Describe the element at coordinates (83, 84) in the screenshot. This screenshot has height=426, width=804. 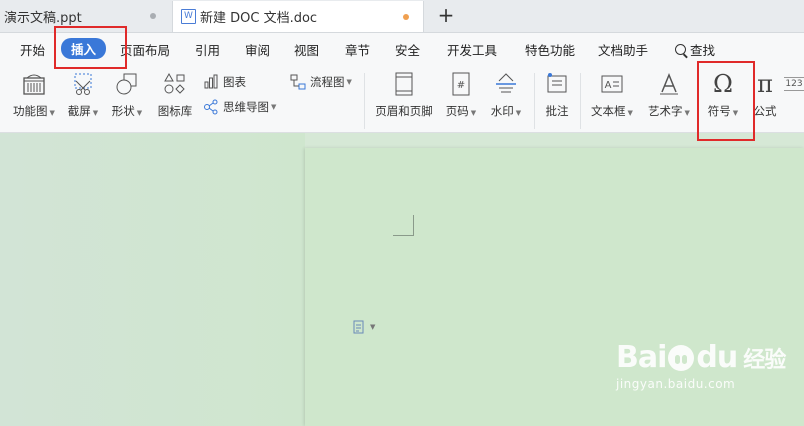
I see `screenshot-icon` at that location.